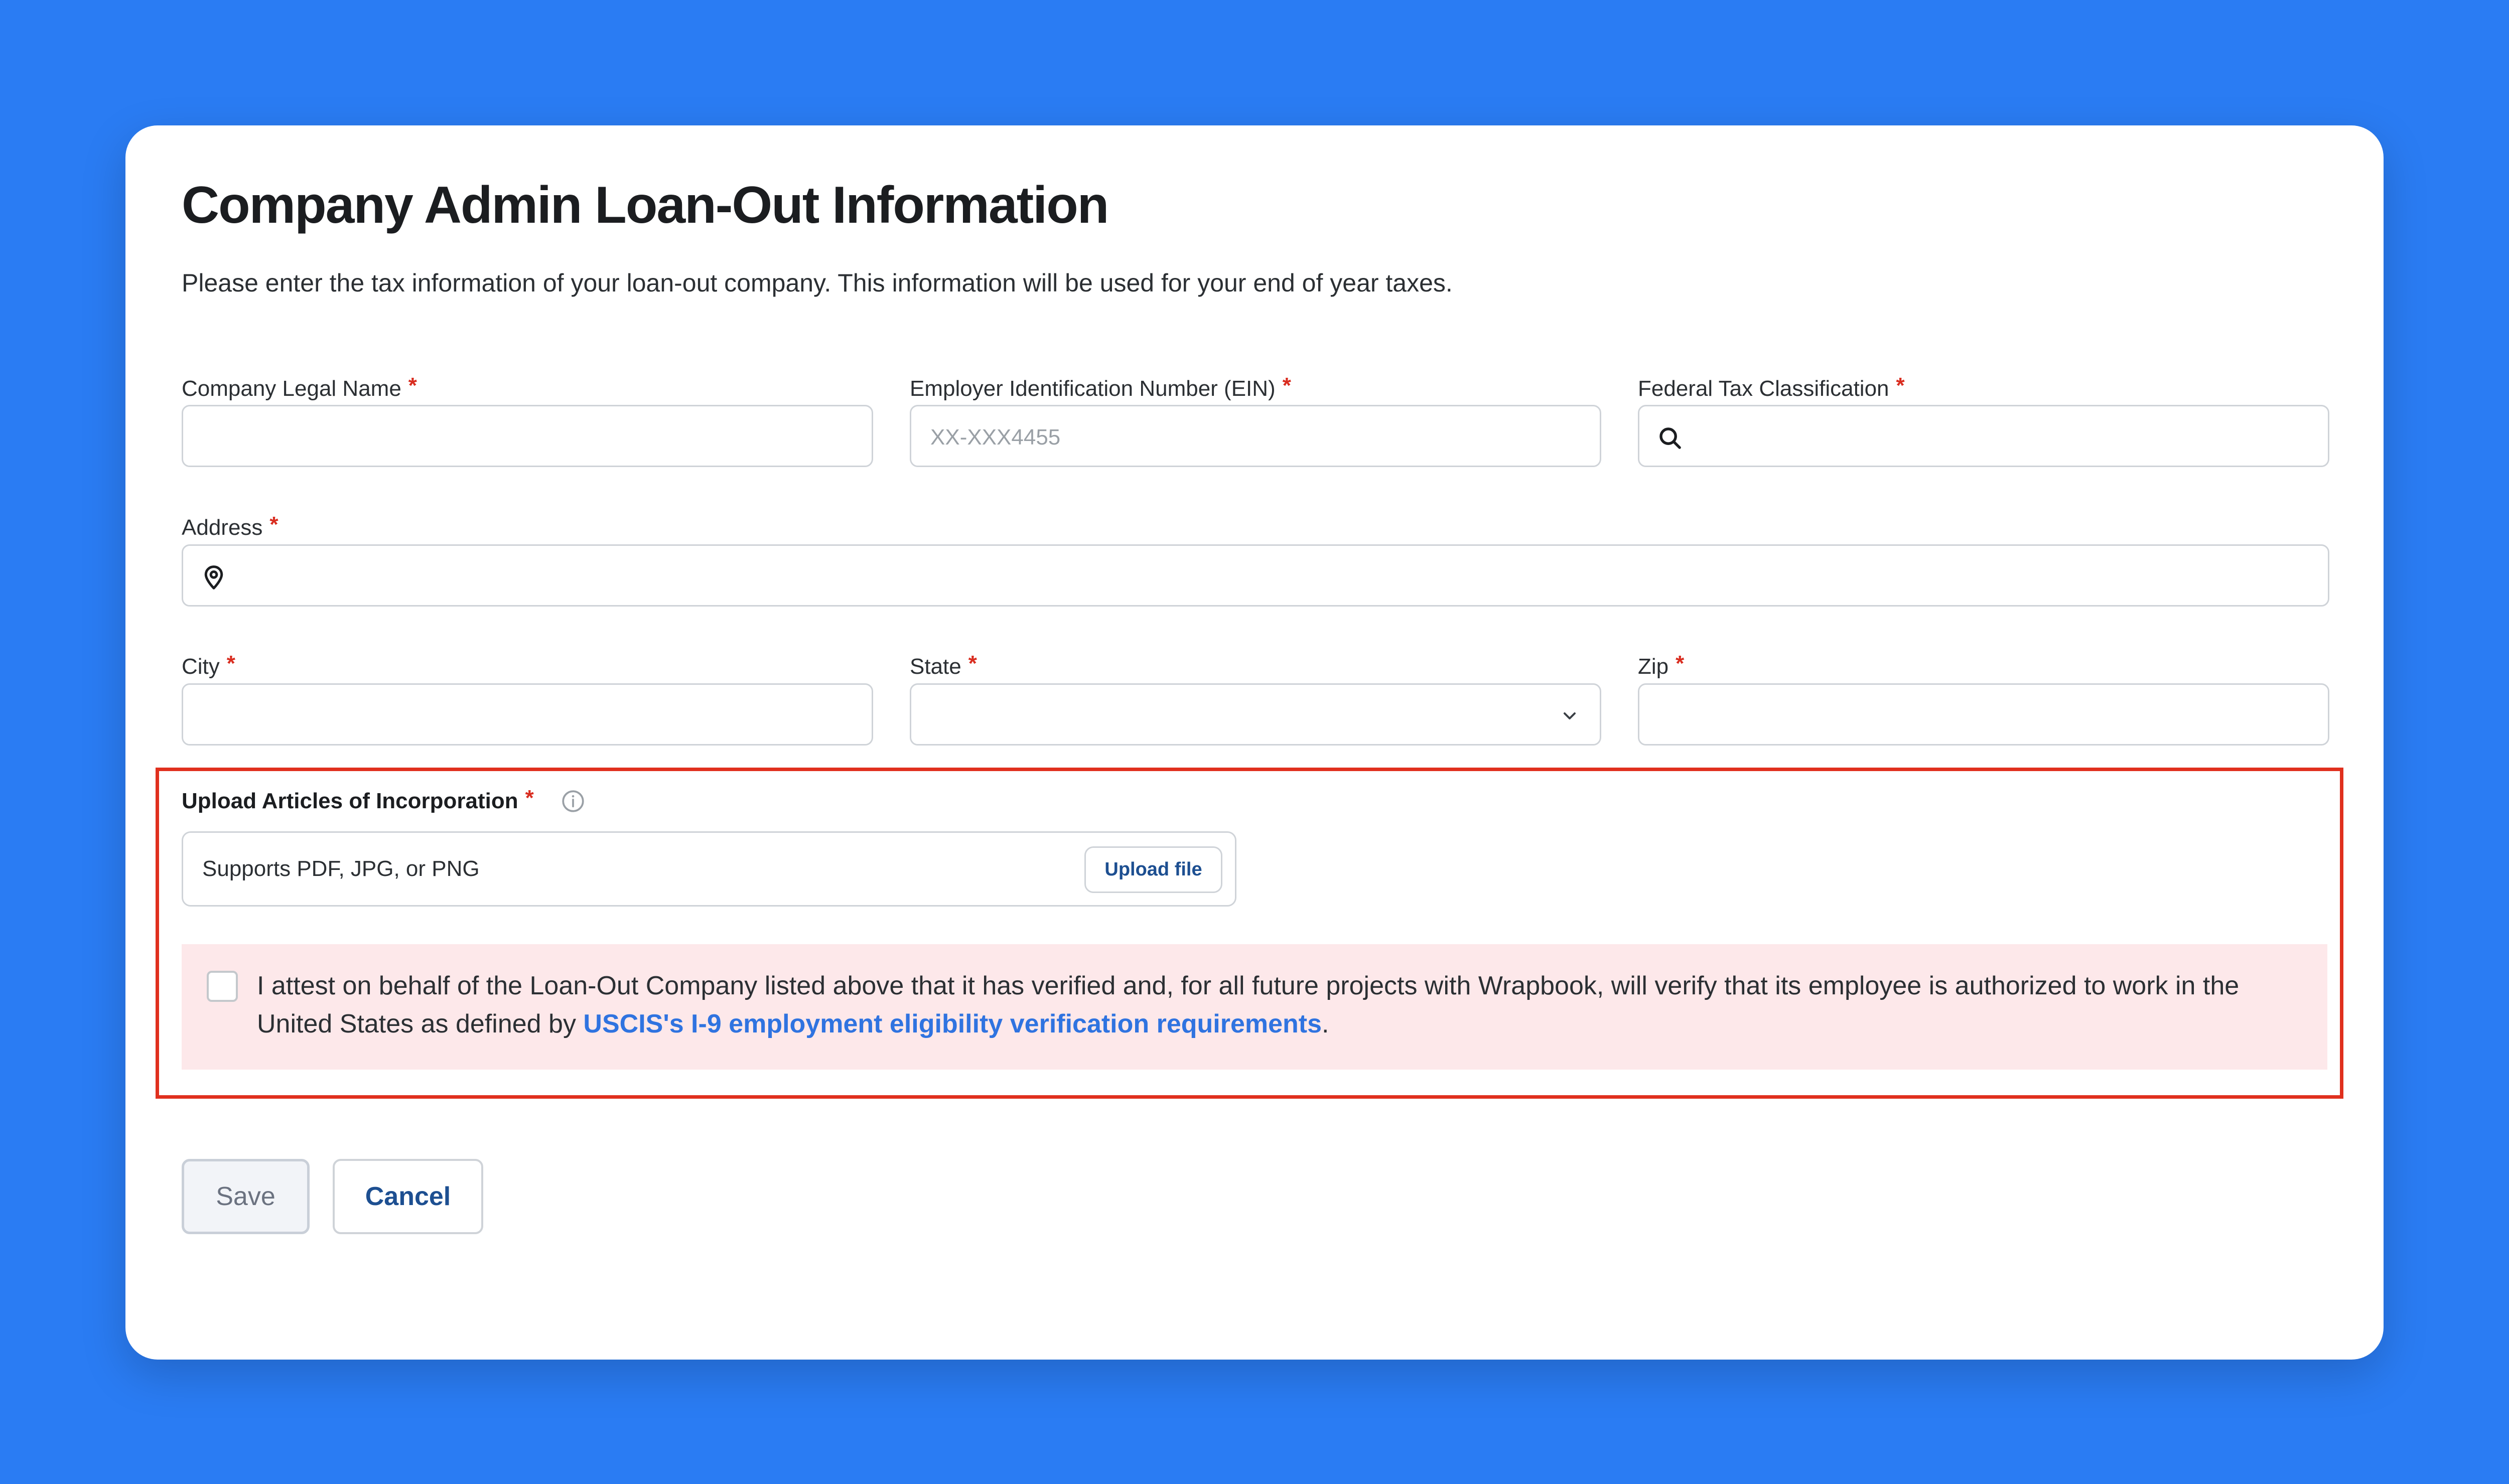  What do you see at coordinates (1255, 714) in the screenshot?
I see `state-select` at bounding box center [1255, 714].